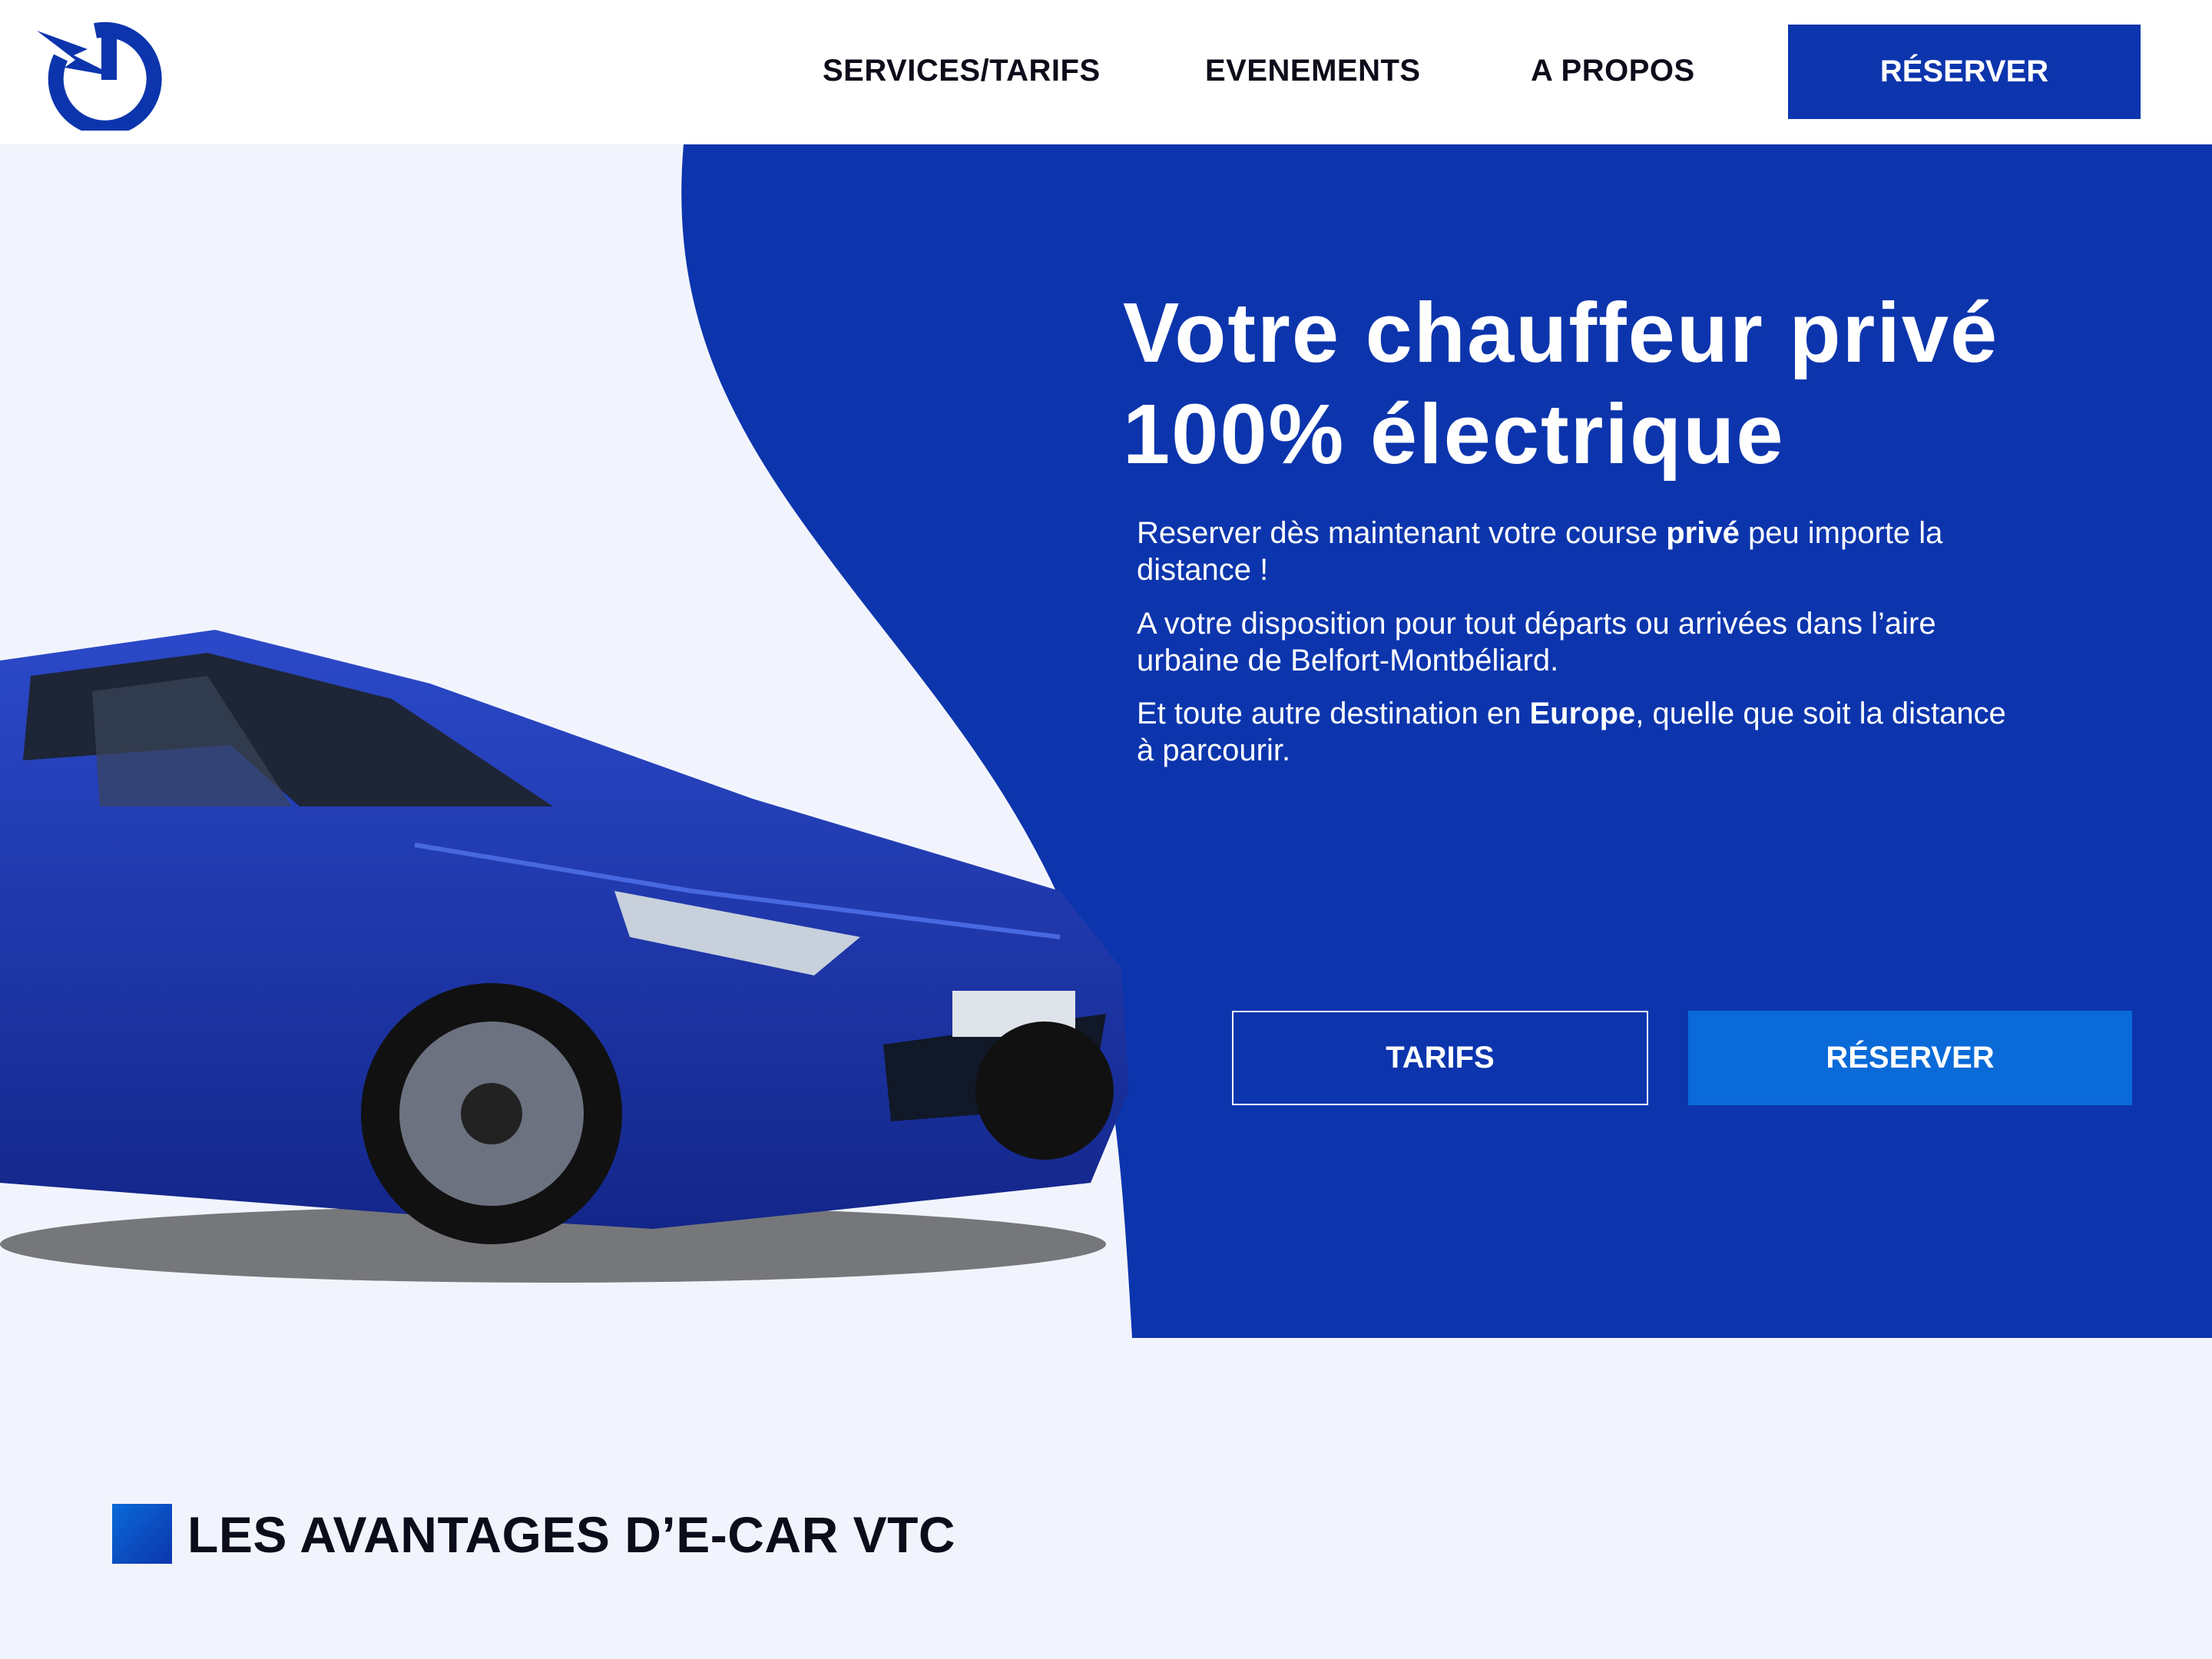 The width and height of the screenshot is (2212, 1659). I want to click on nav-evenements: EVENEMENTS, so click(1313, 71).